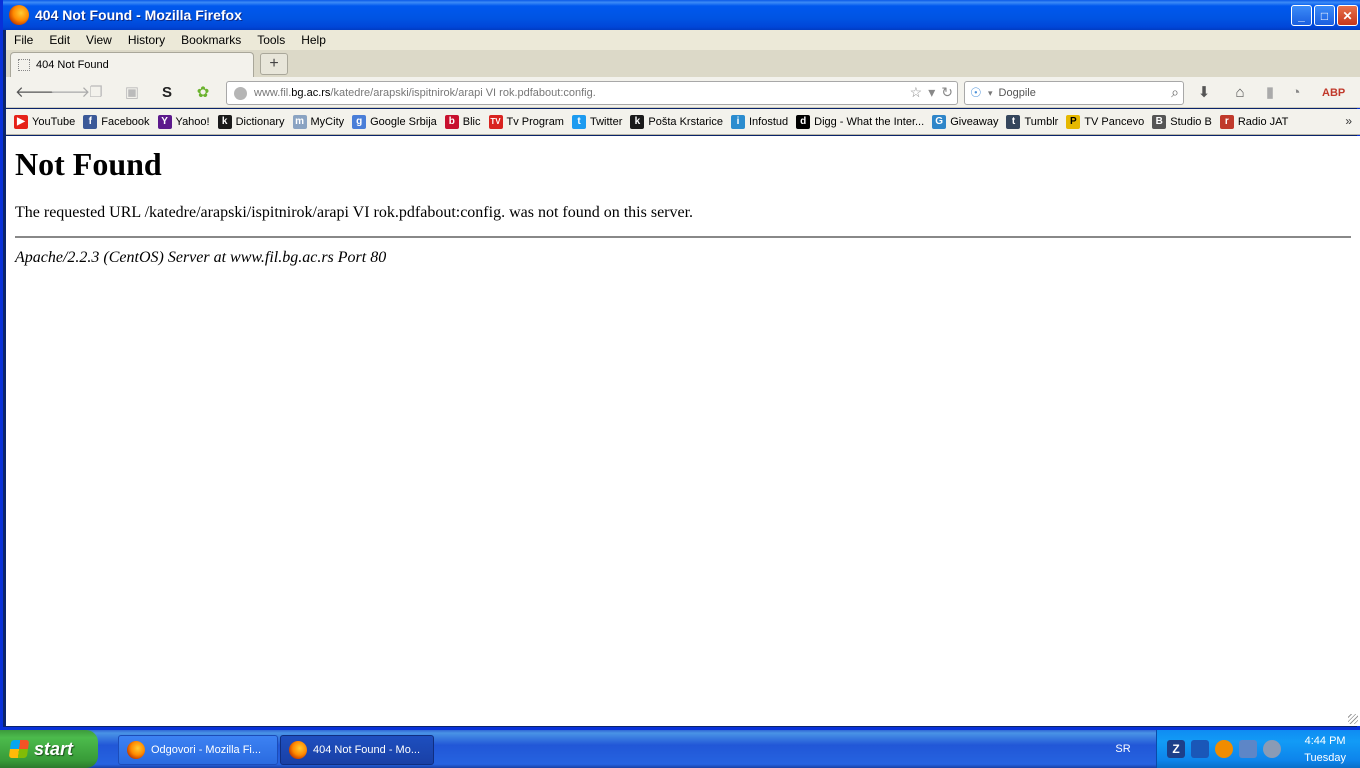 Image resolution: width=1360 pixels, height=768 pixels. I want to click on dogpile-engine-icon: ☉, so click(977, 93).